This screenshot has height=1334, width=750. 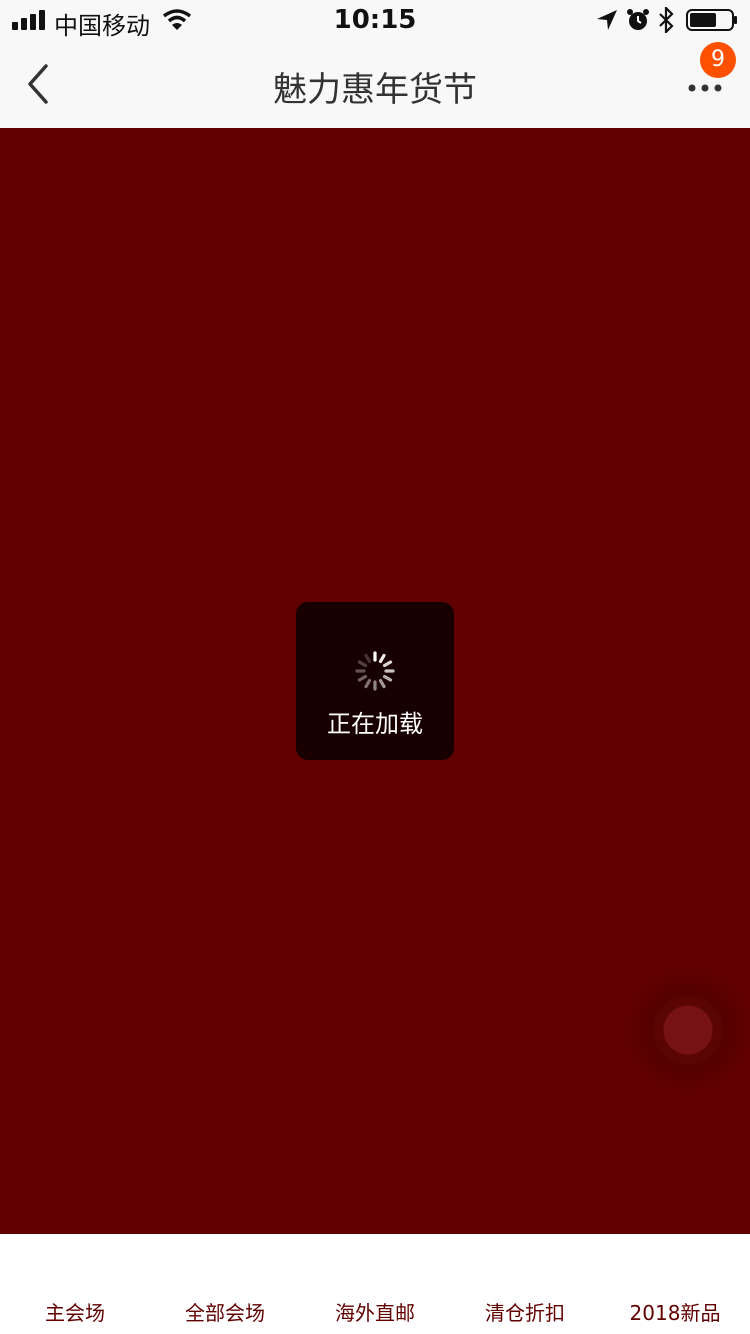 I want to click on alarm-icon, so click(x=638, y=19).